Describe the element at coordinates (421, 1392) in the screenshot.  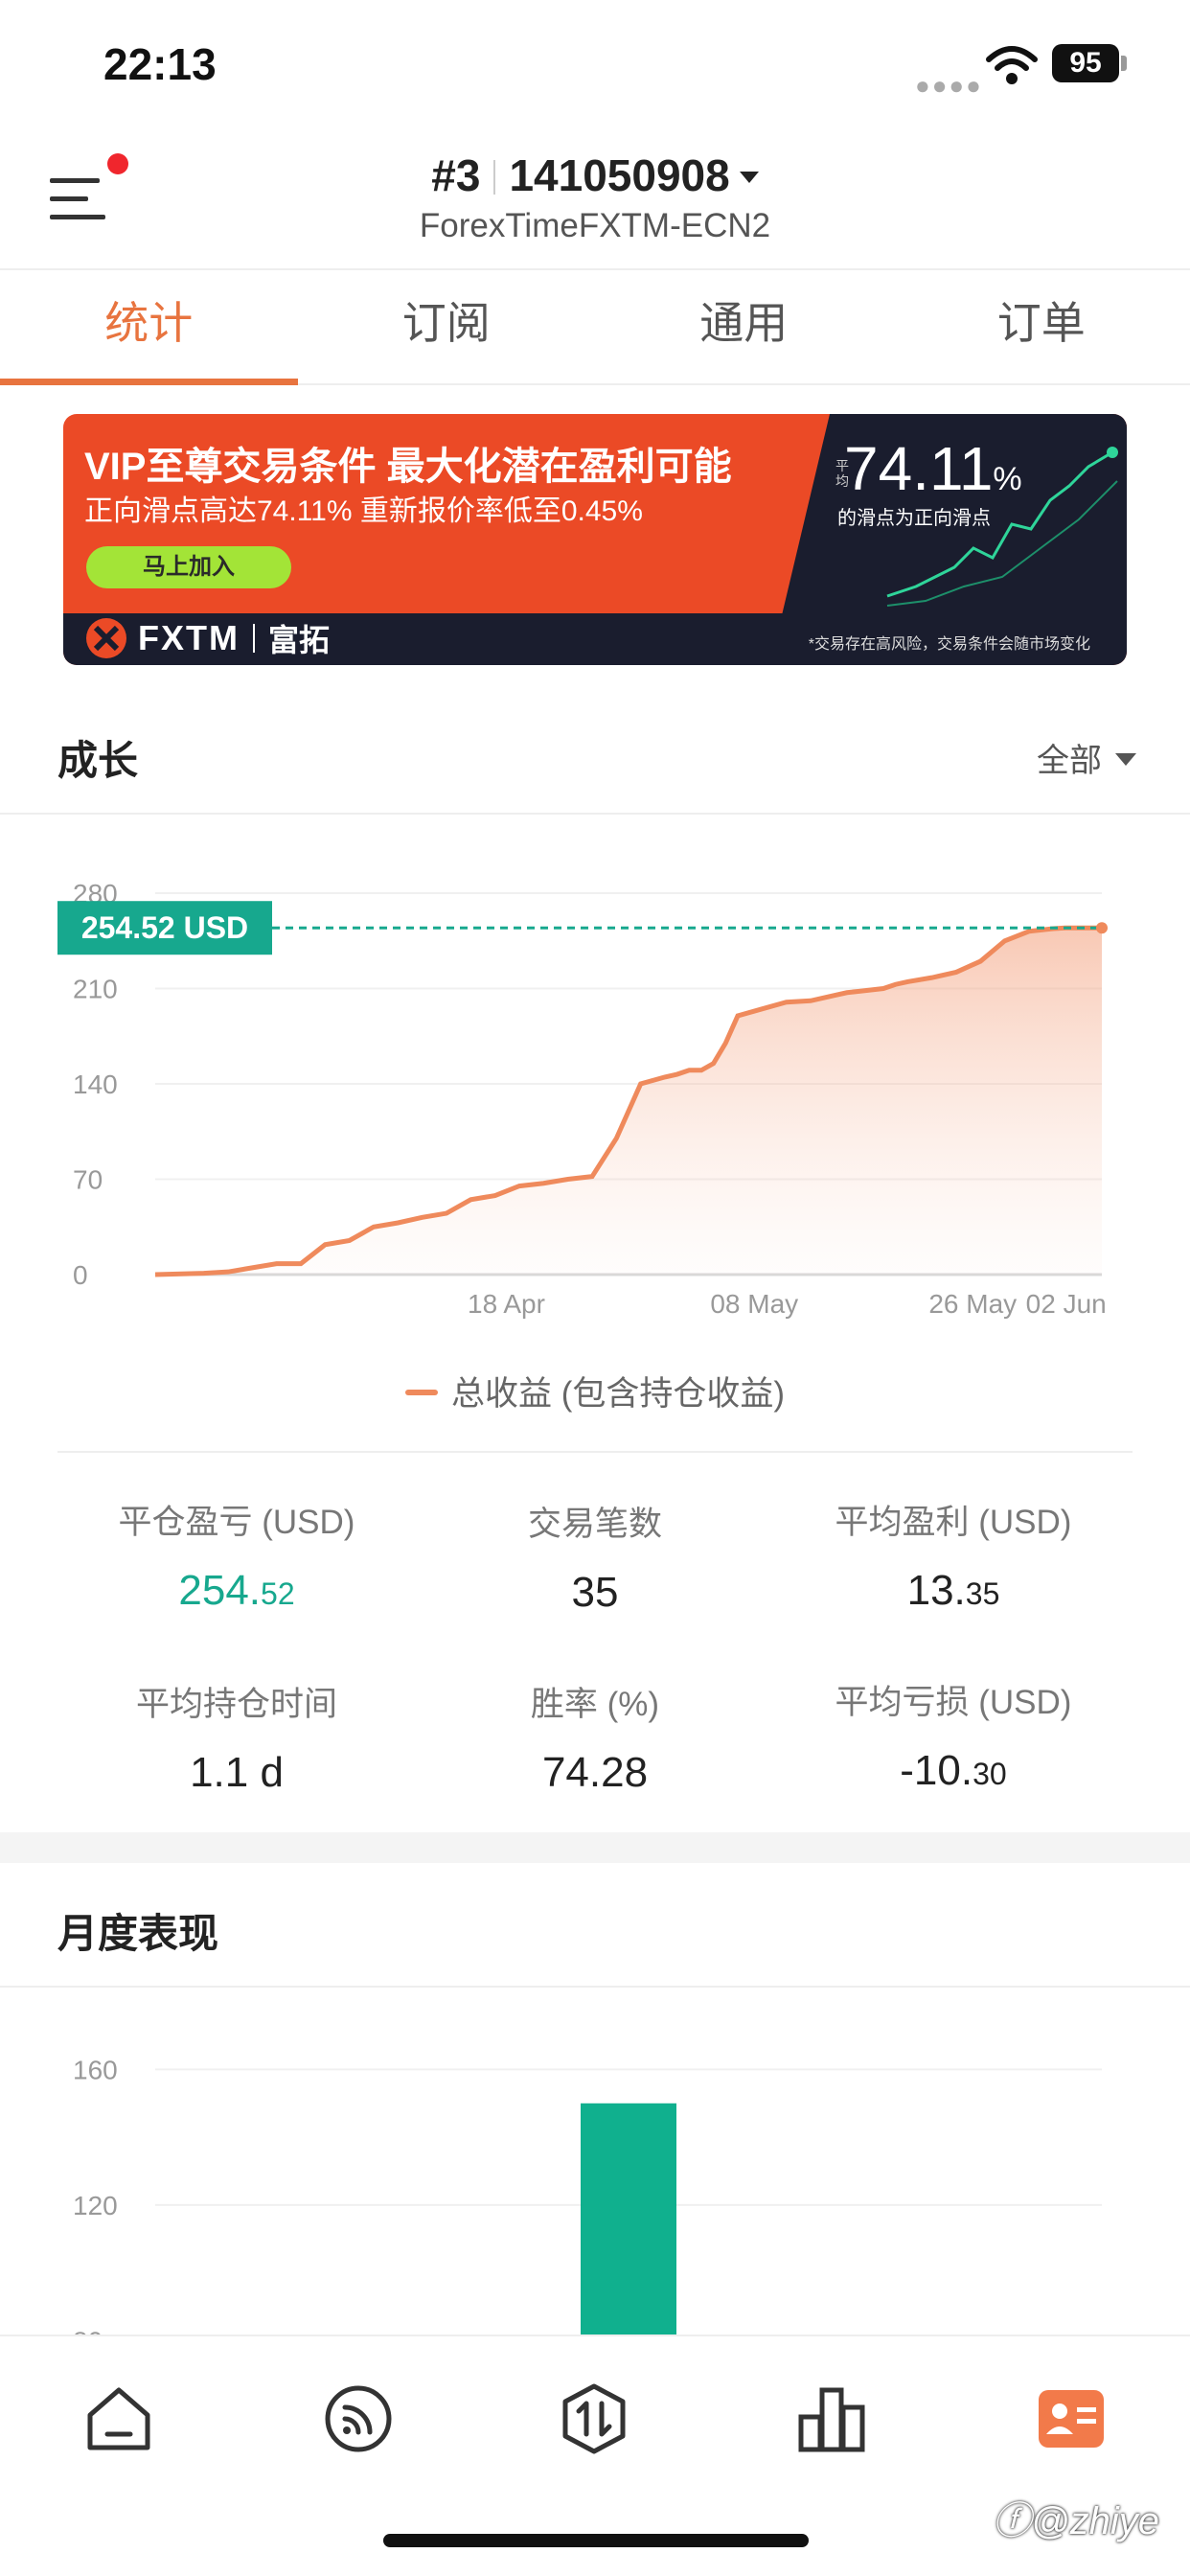
I see `legend-swatch` at that location.